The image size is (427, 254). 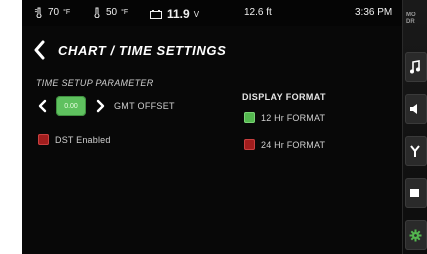 I want to click on dst-enabled-toggle: DST Enabled, so click(x=74, y=139).